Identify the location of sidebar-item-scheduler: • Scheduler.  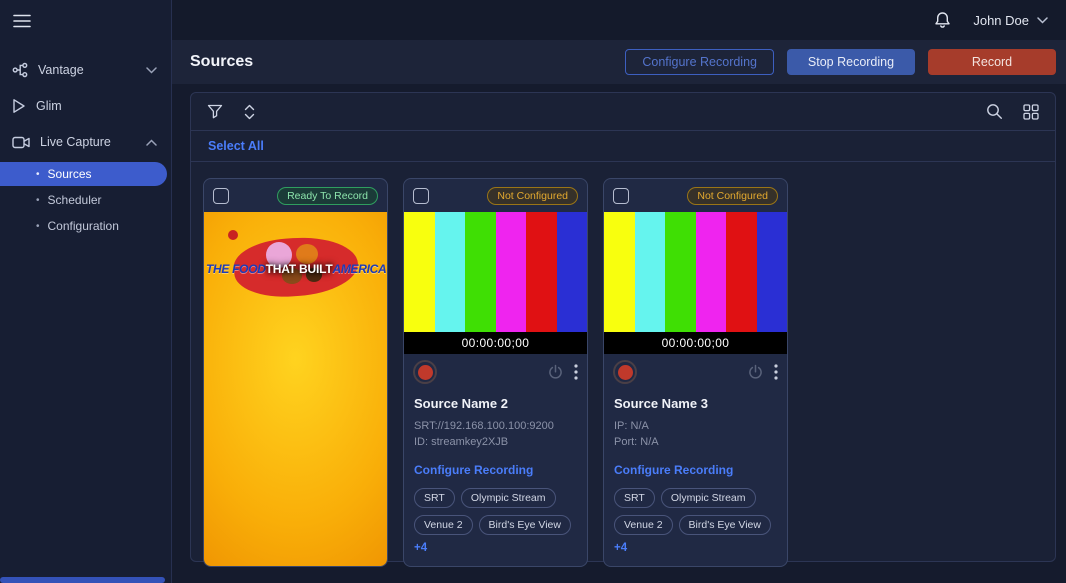
(85, 200).